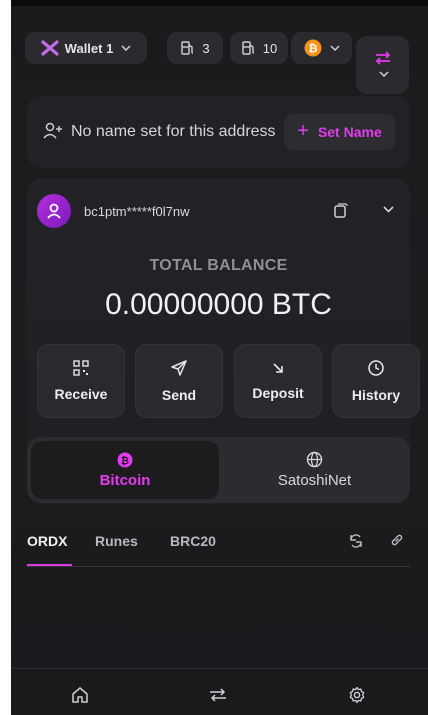 The width and height of the screenshot is (428, 715). Describe the element at coordinates (259, 48) in the screenshot. I see `fee-indicator-b: 10` at that location.